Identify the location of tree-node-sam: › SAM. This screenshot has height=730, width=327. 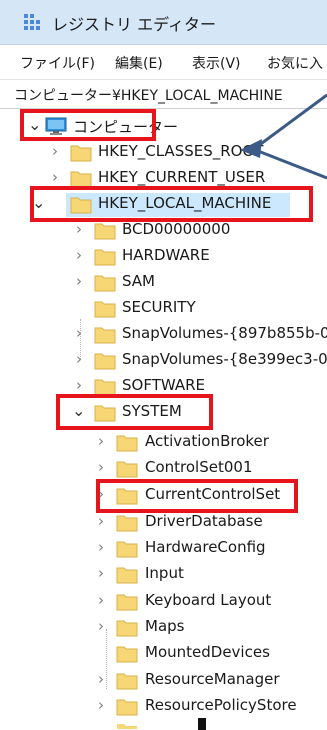
(163, 283).